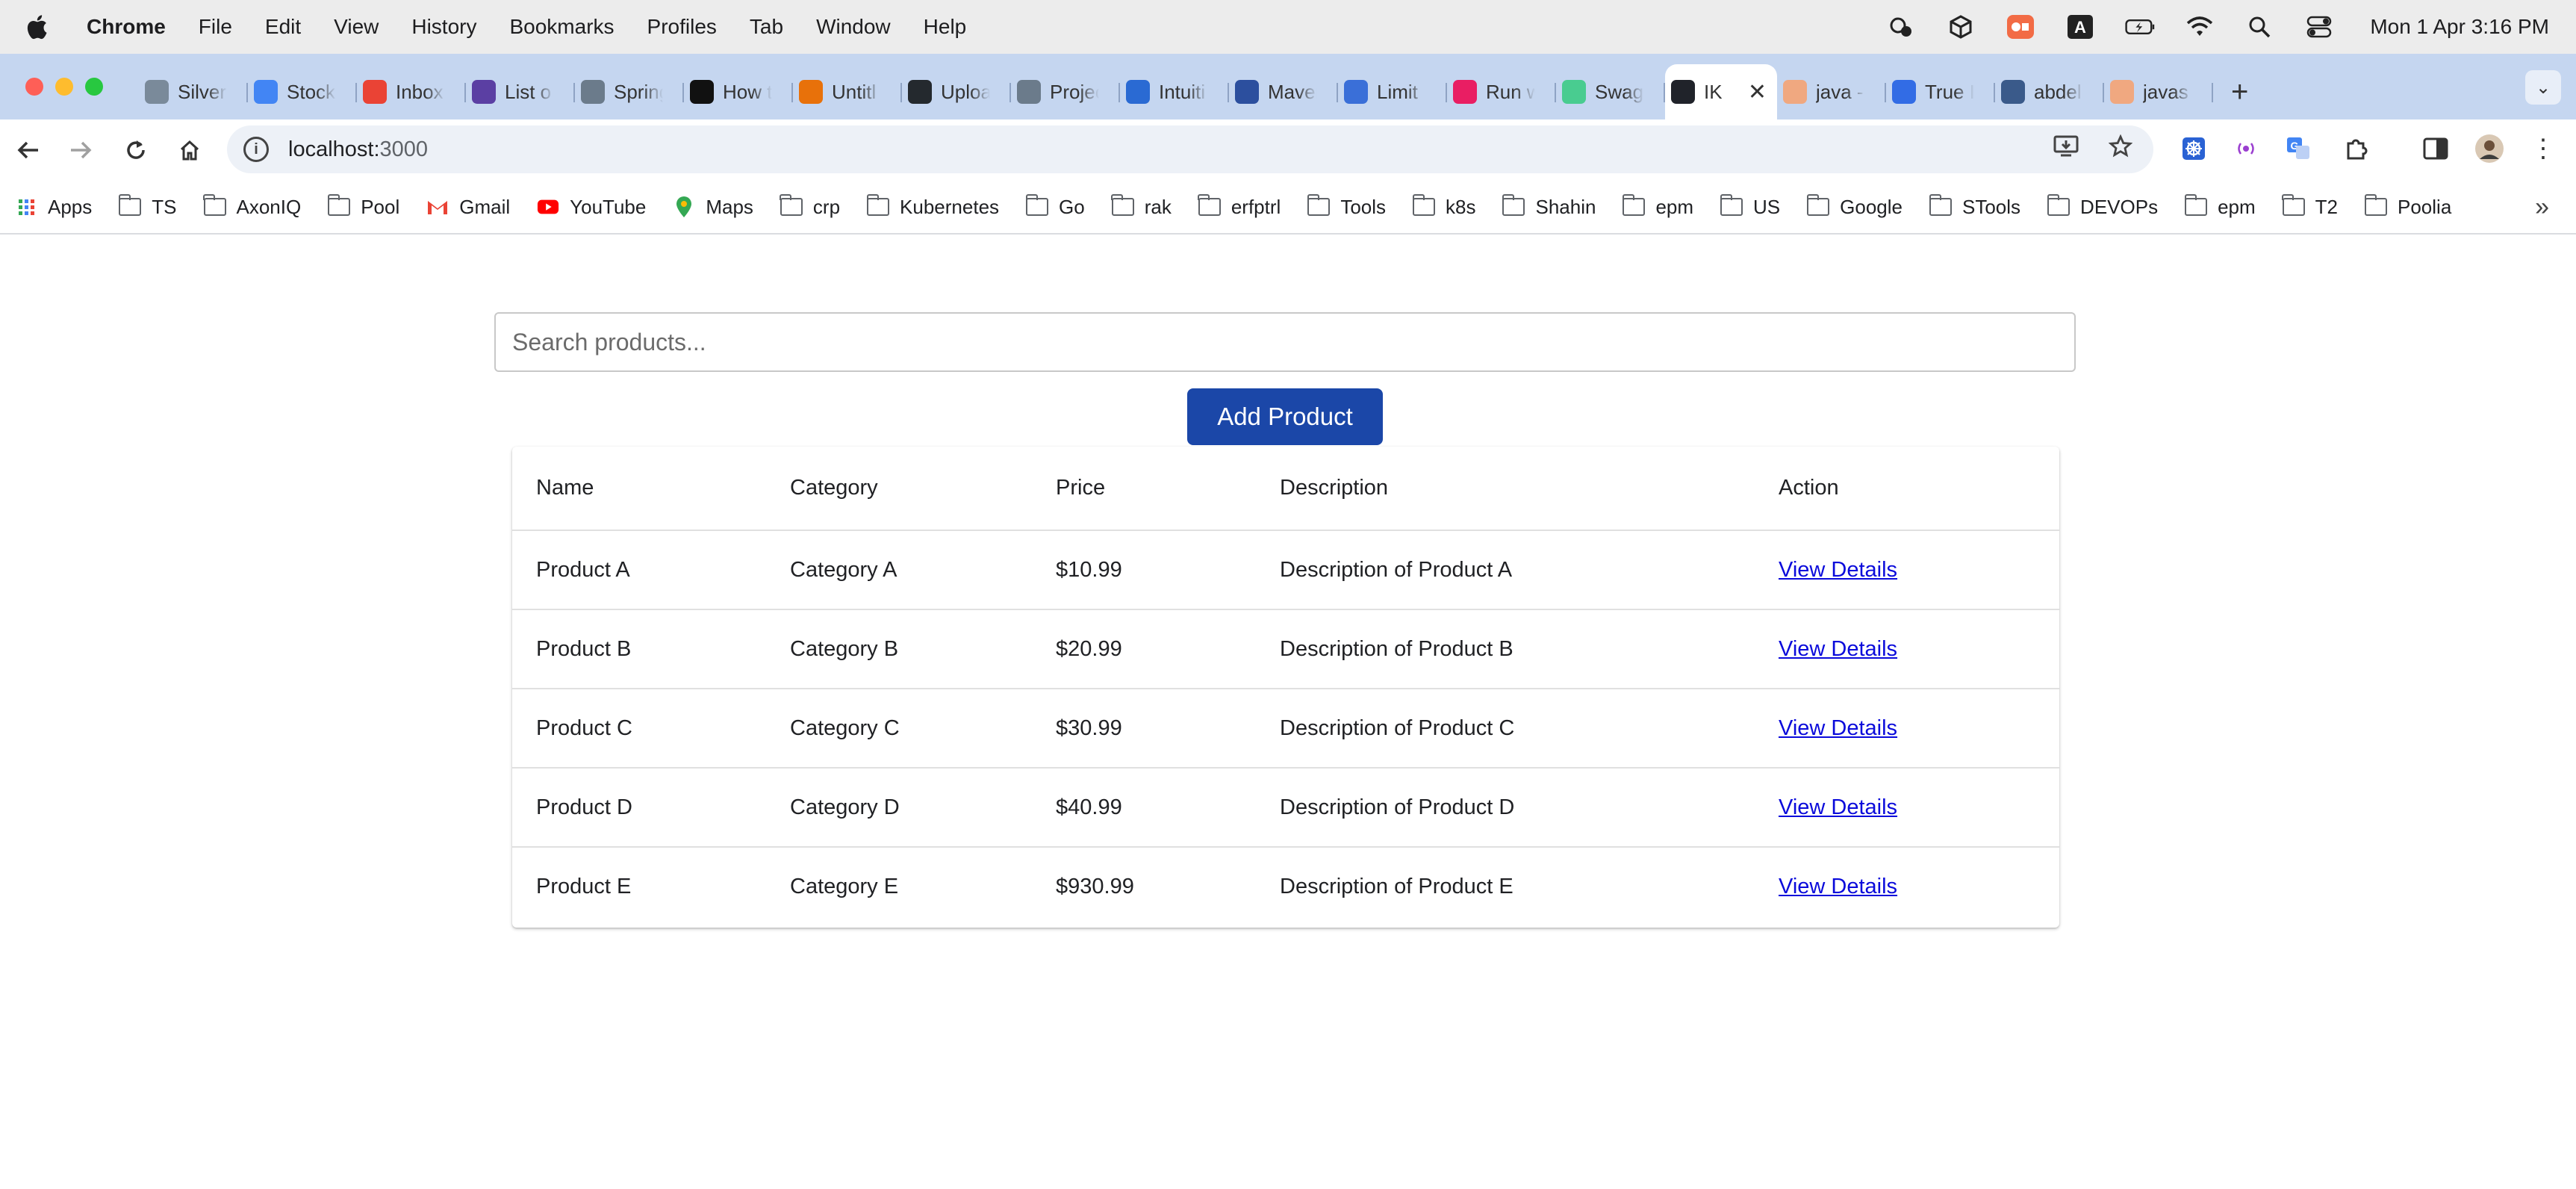 This screenshot has height=1189, width=2576. I want to click on bookmark-item: T2, so click(2310, 206).